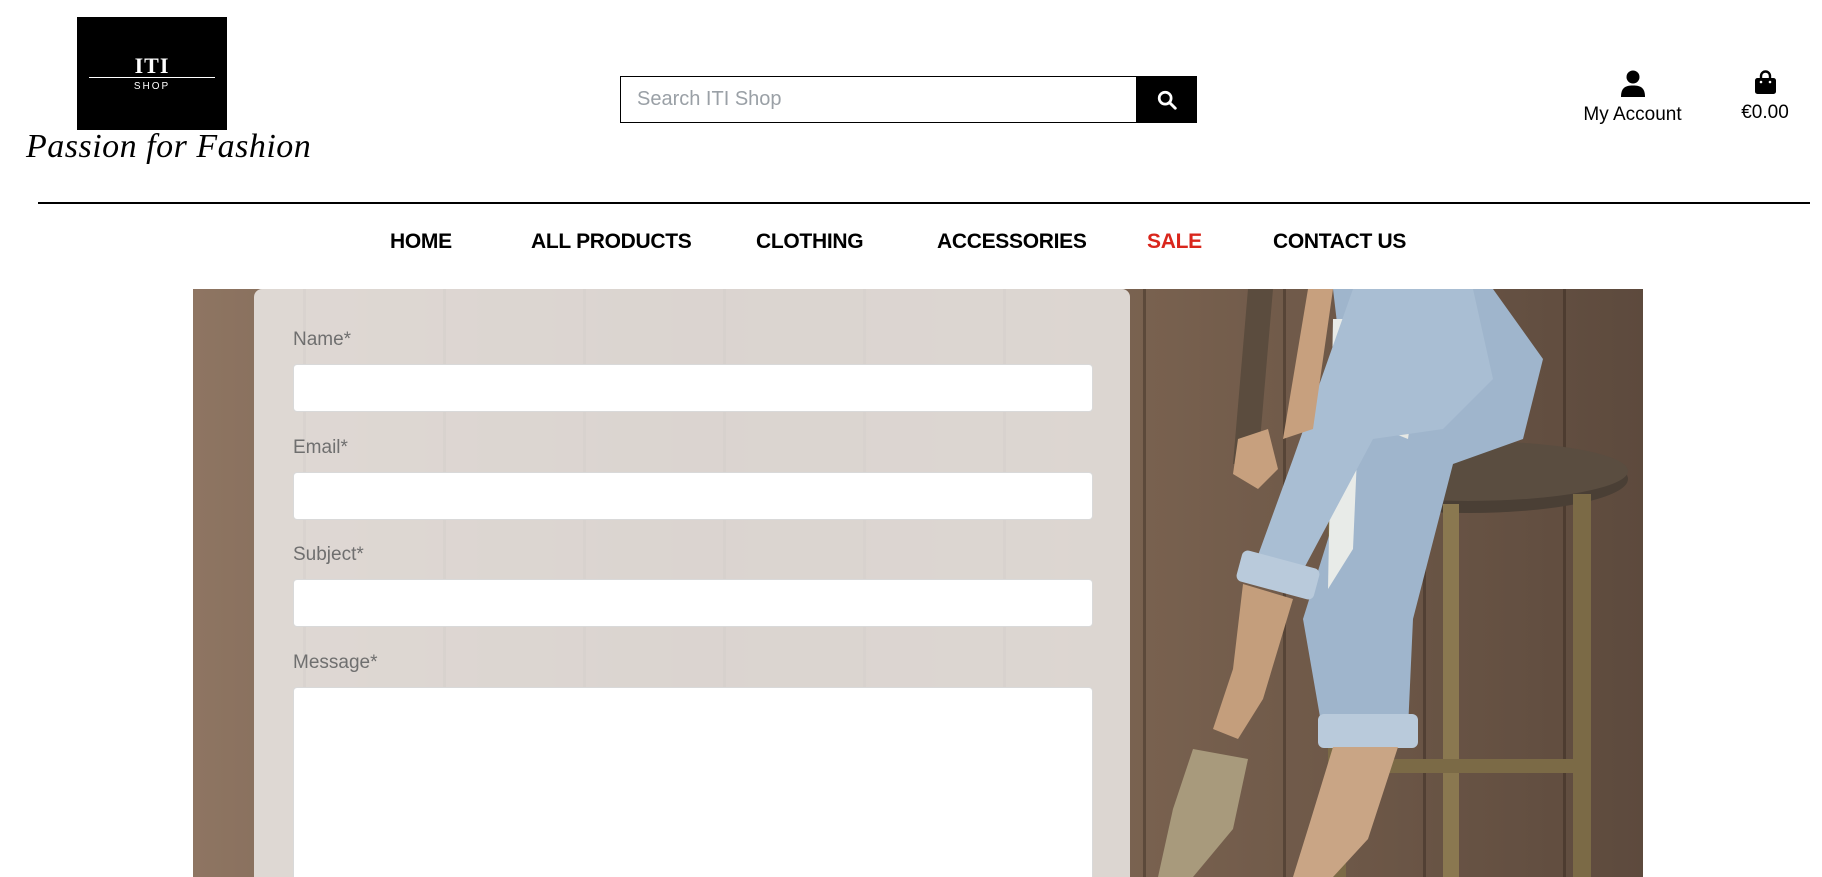 This screenshot has width=1822, height=877. Describe the element at coordinates (1765, 82) in the screenshot. I see `shopping-bag-icon` at that location.